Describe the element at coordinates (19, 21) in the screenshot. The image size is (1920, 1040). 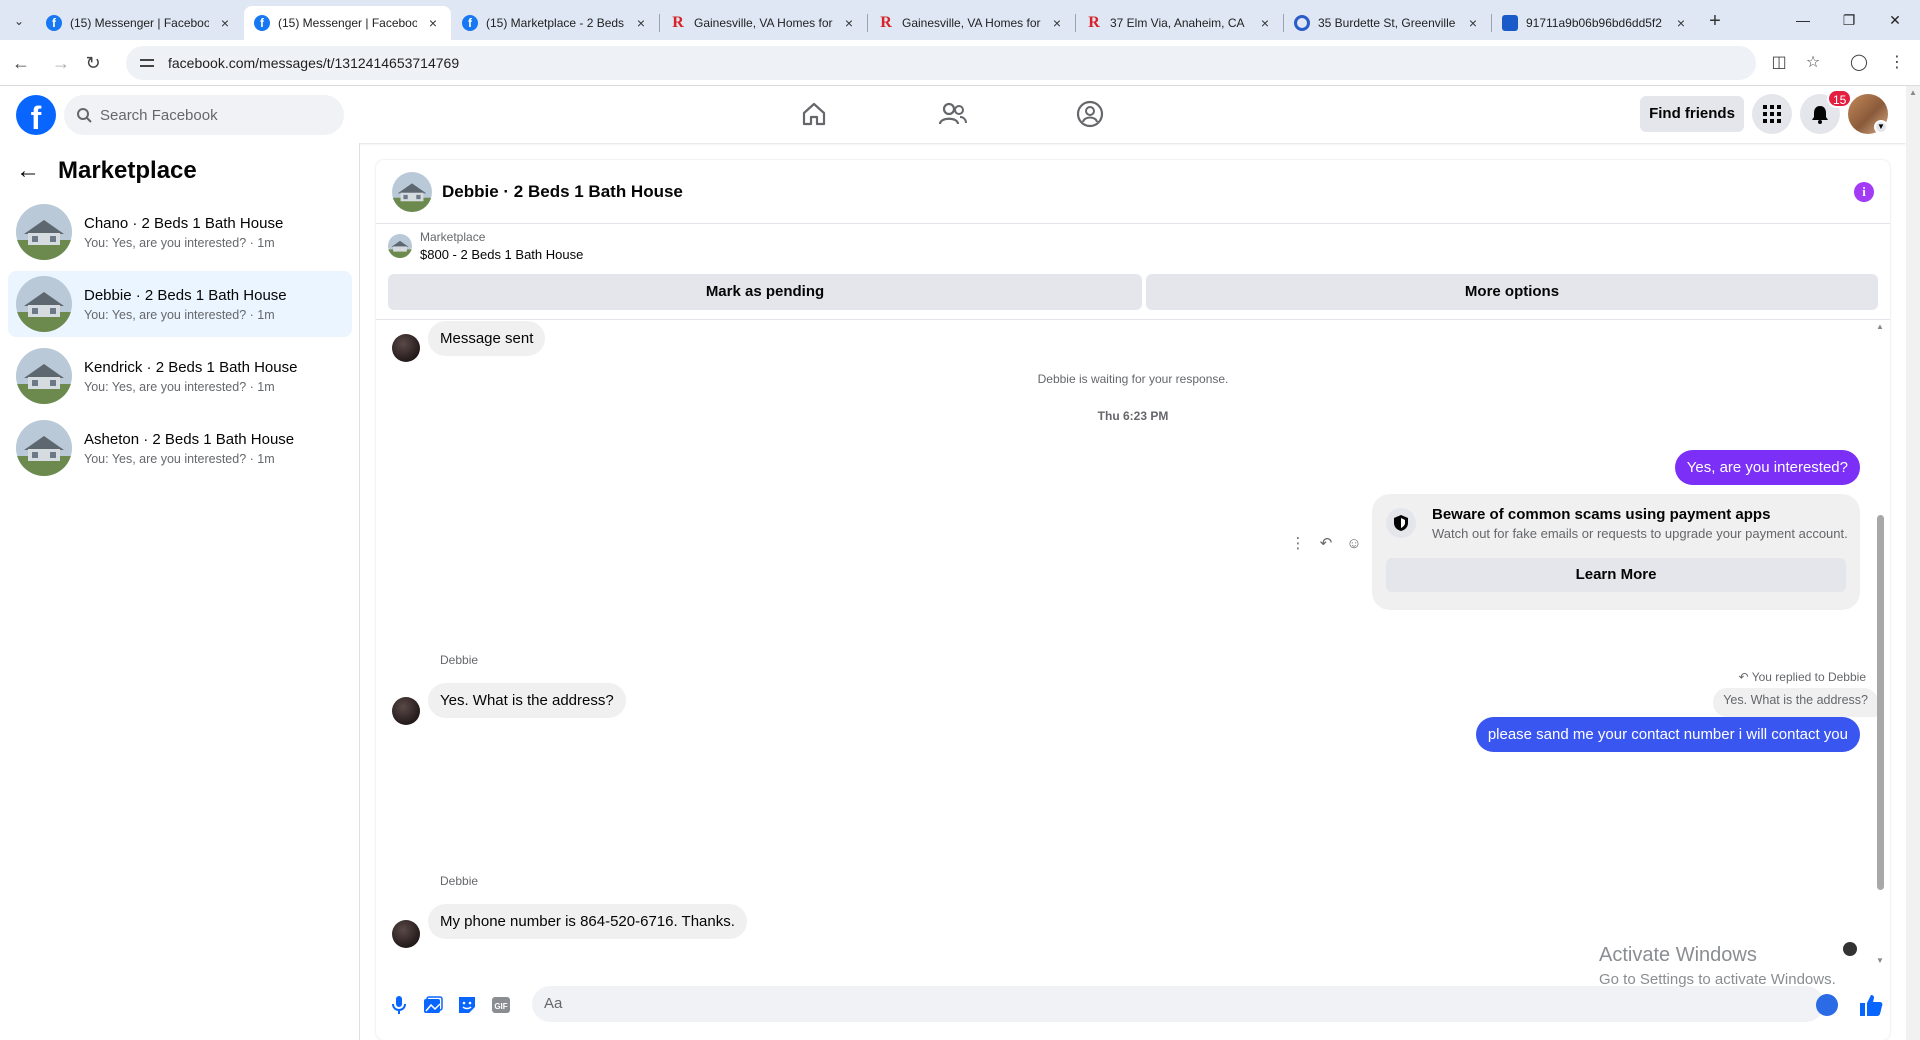
I see `tab-search-chevron-icon: ⌄` at that location.